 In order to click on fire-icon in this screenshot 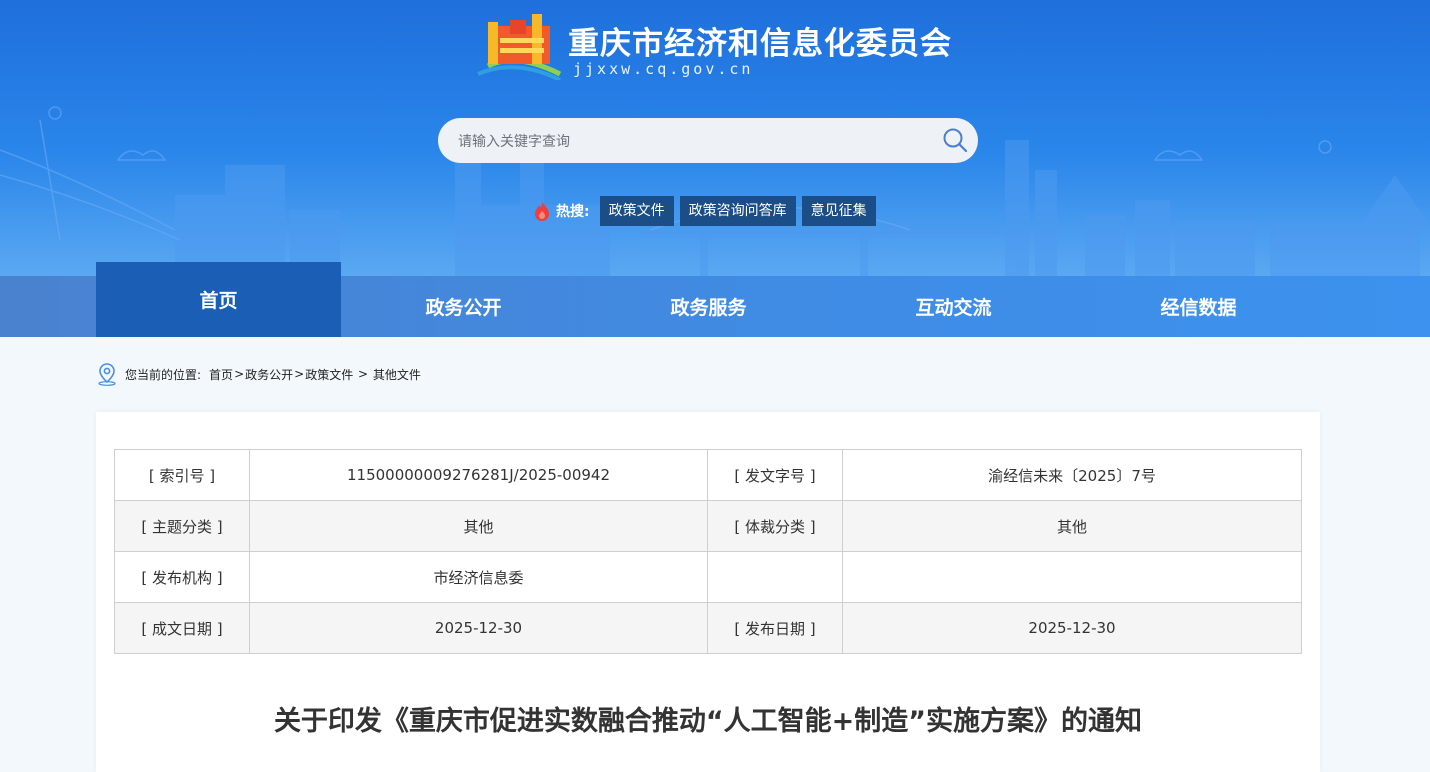, I will do `click(542, 211)`.